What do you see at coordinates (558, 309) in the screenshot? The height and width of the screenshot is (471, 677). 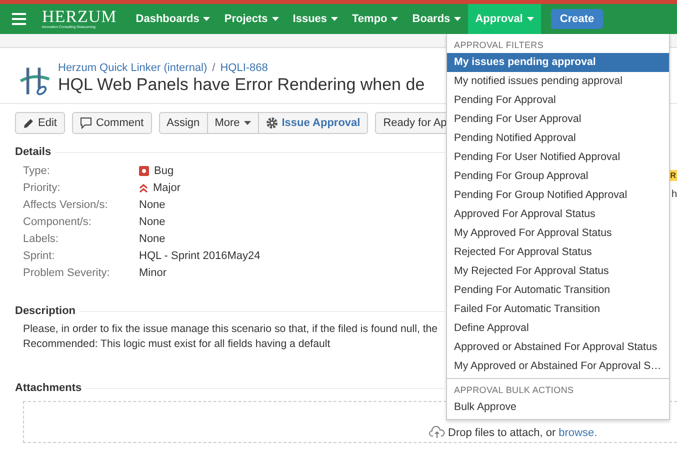 I see `menu-item: Failed For Automatic Transition` at bounding box center [558, 309].